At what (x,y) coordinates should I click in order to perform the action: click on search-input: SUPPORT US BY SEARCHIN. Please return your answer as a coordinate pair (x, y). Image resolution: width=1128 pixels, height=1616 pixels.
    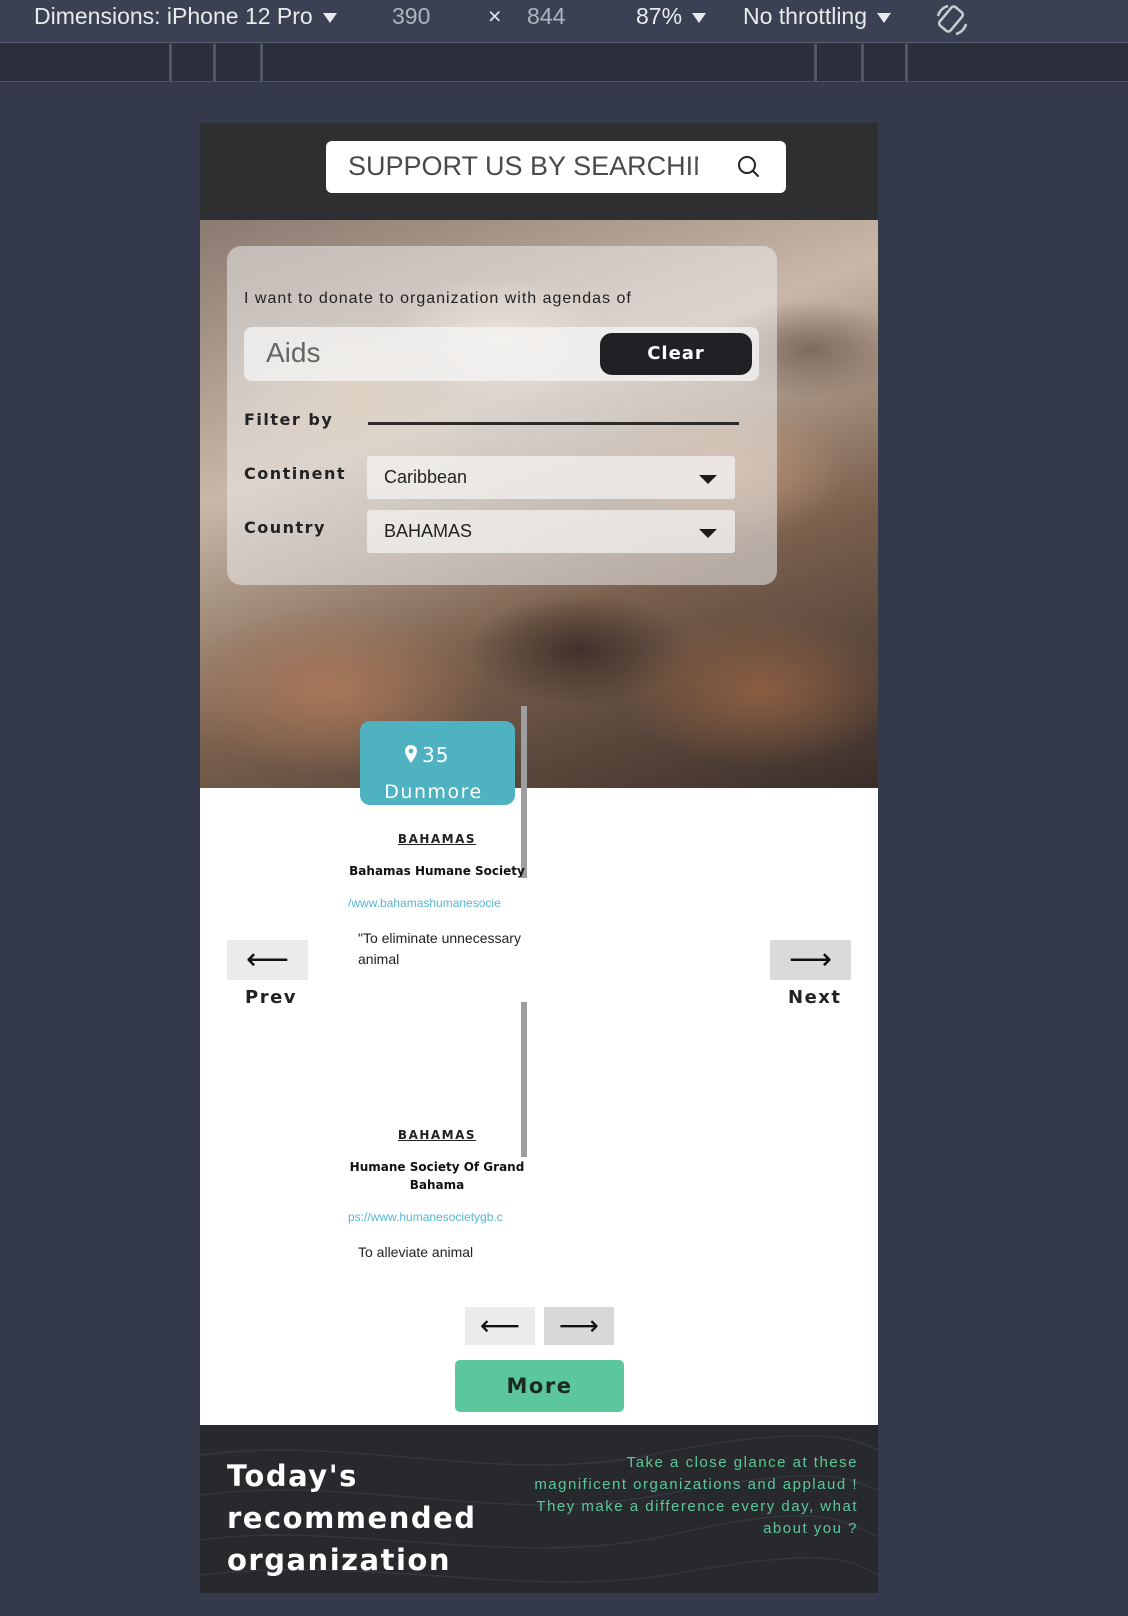
    Looking at the image, I should click on (523, 166).